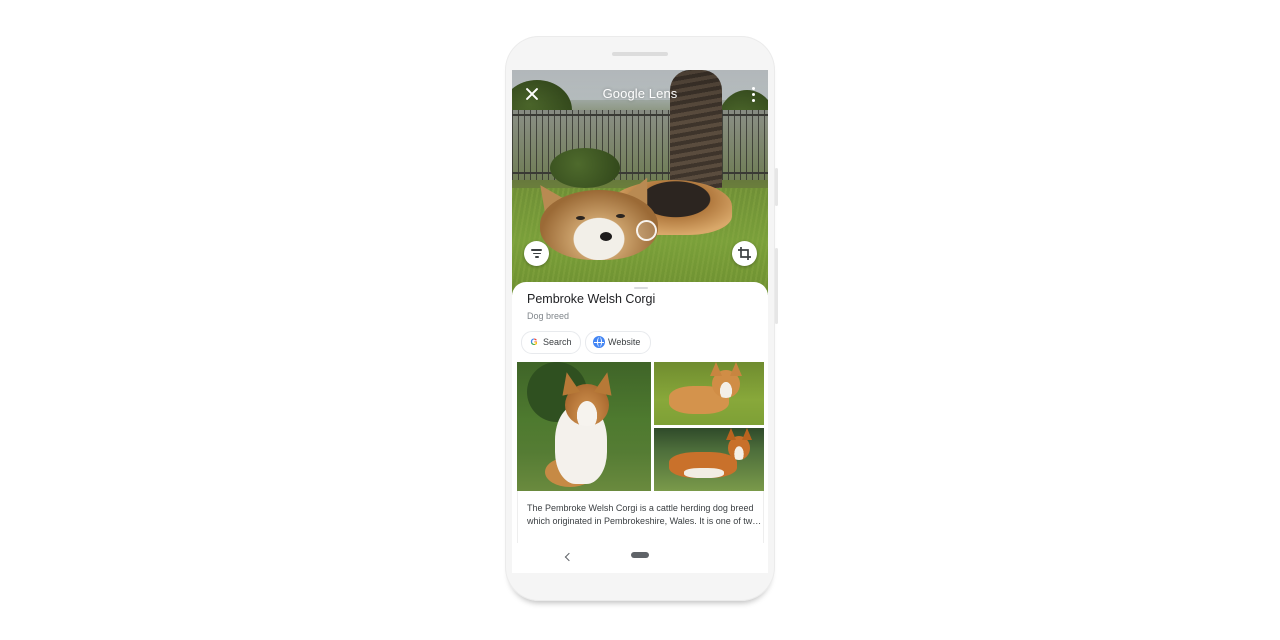 This screenshot has width=1280, height=640. I want to click on search-chip-label: Search, so click(557, 342).